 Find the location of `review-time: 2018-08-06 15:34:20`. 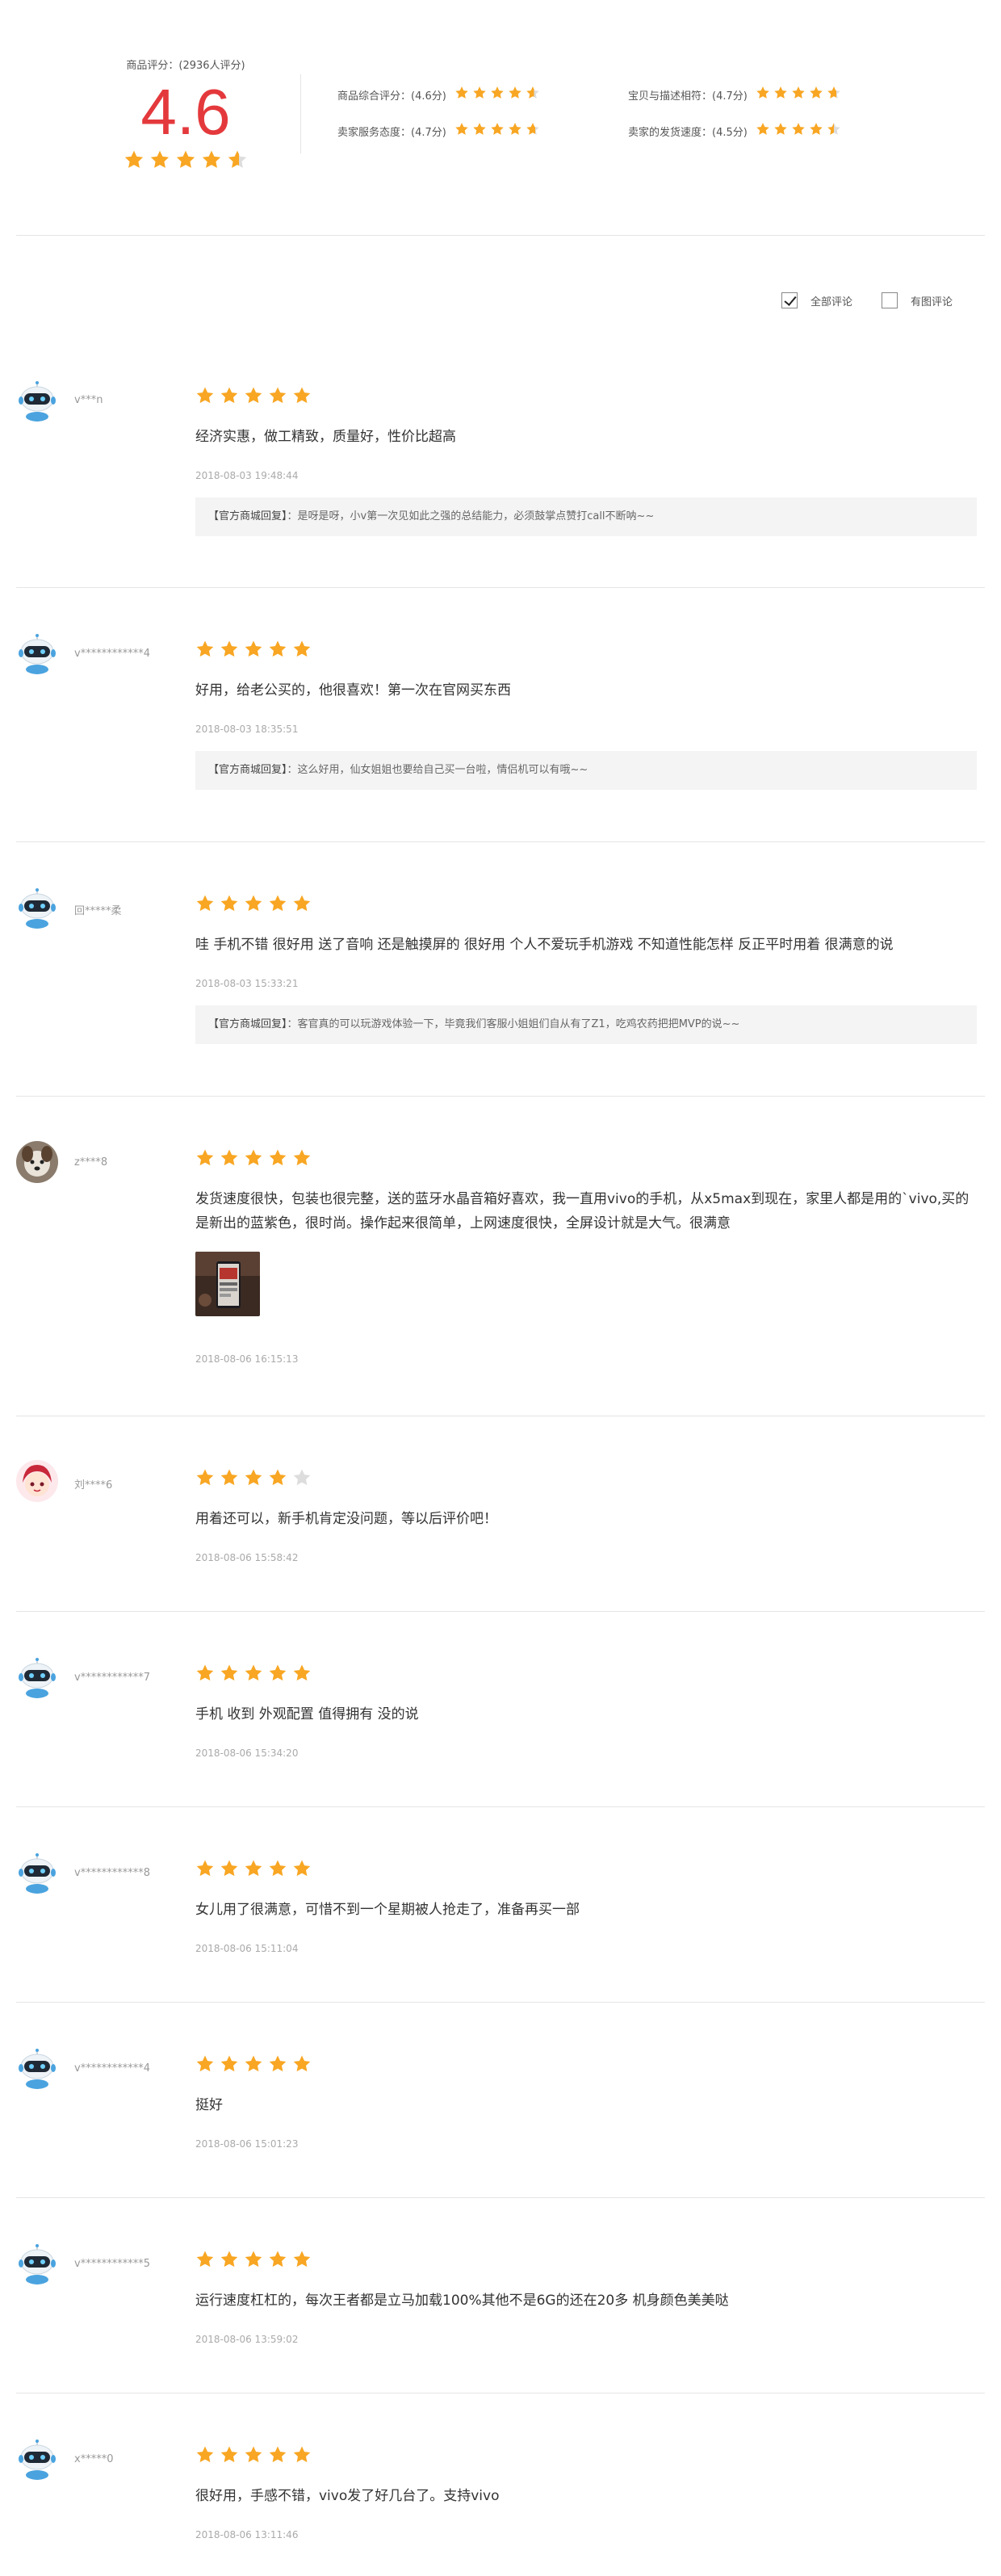

review-time: 2018-08-06 15:34:20 is located at coordinates (247, 1753).